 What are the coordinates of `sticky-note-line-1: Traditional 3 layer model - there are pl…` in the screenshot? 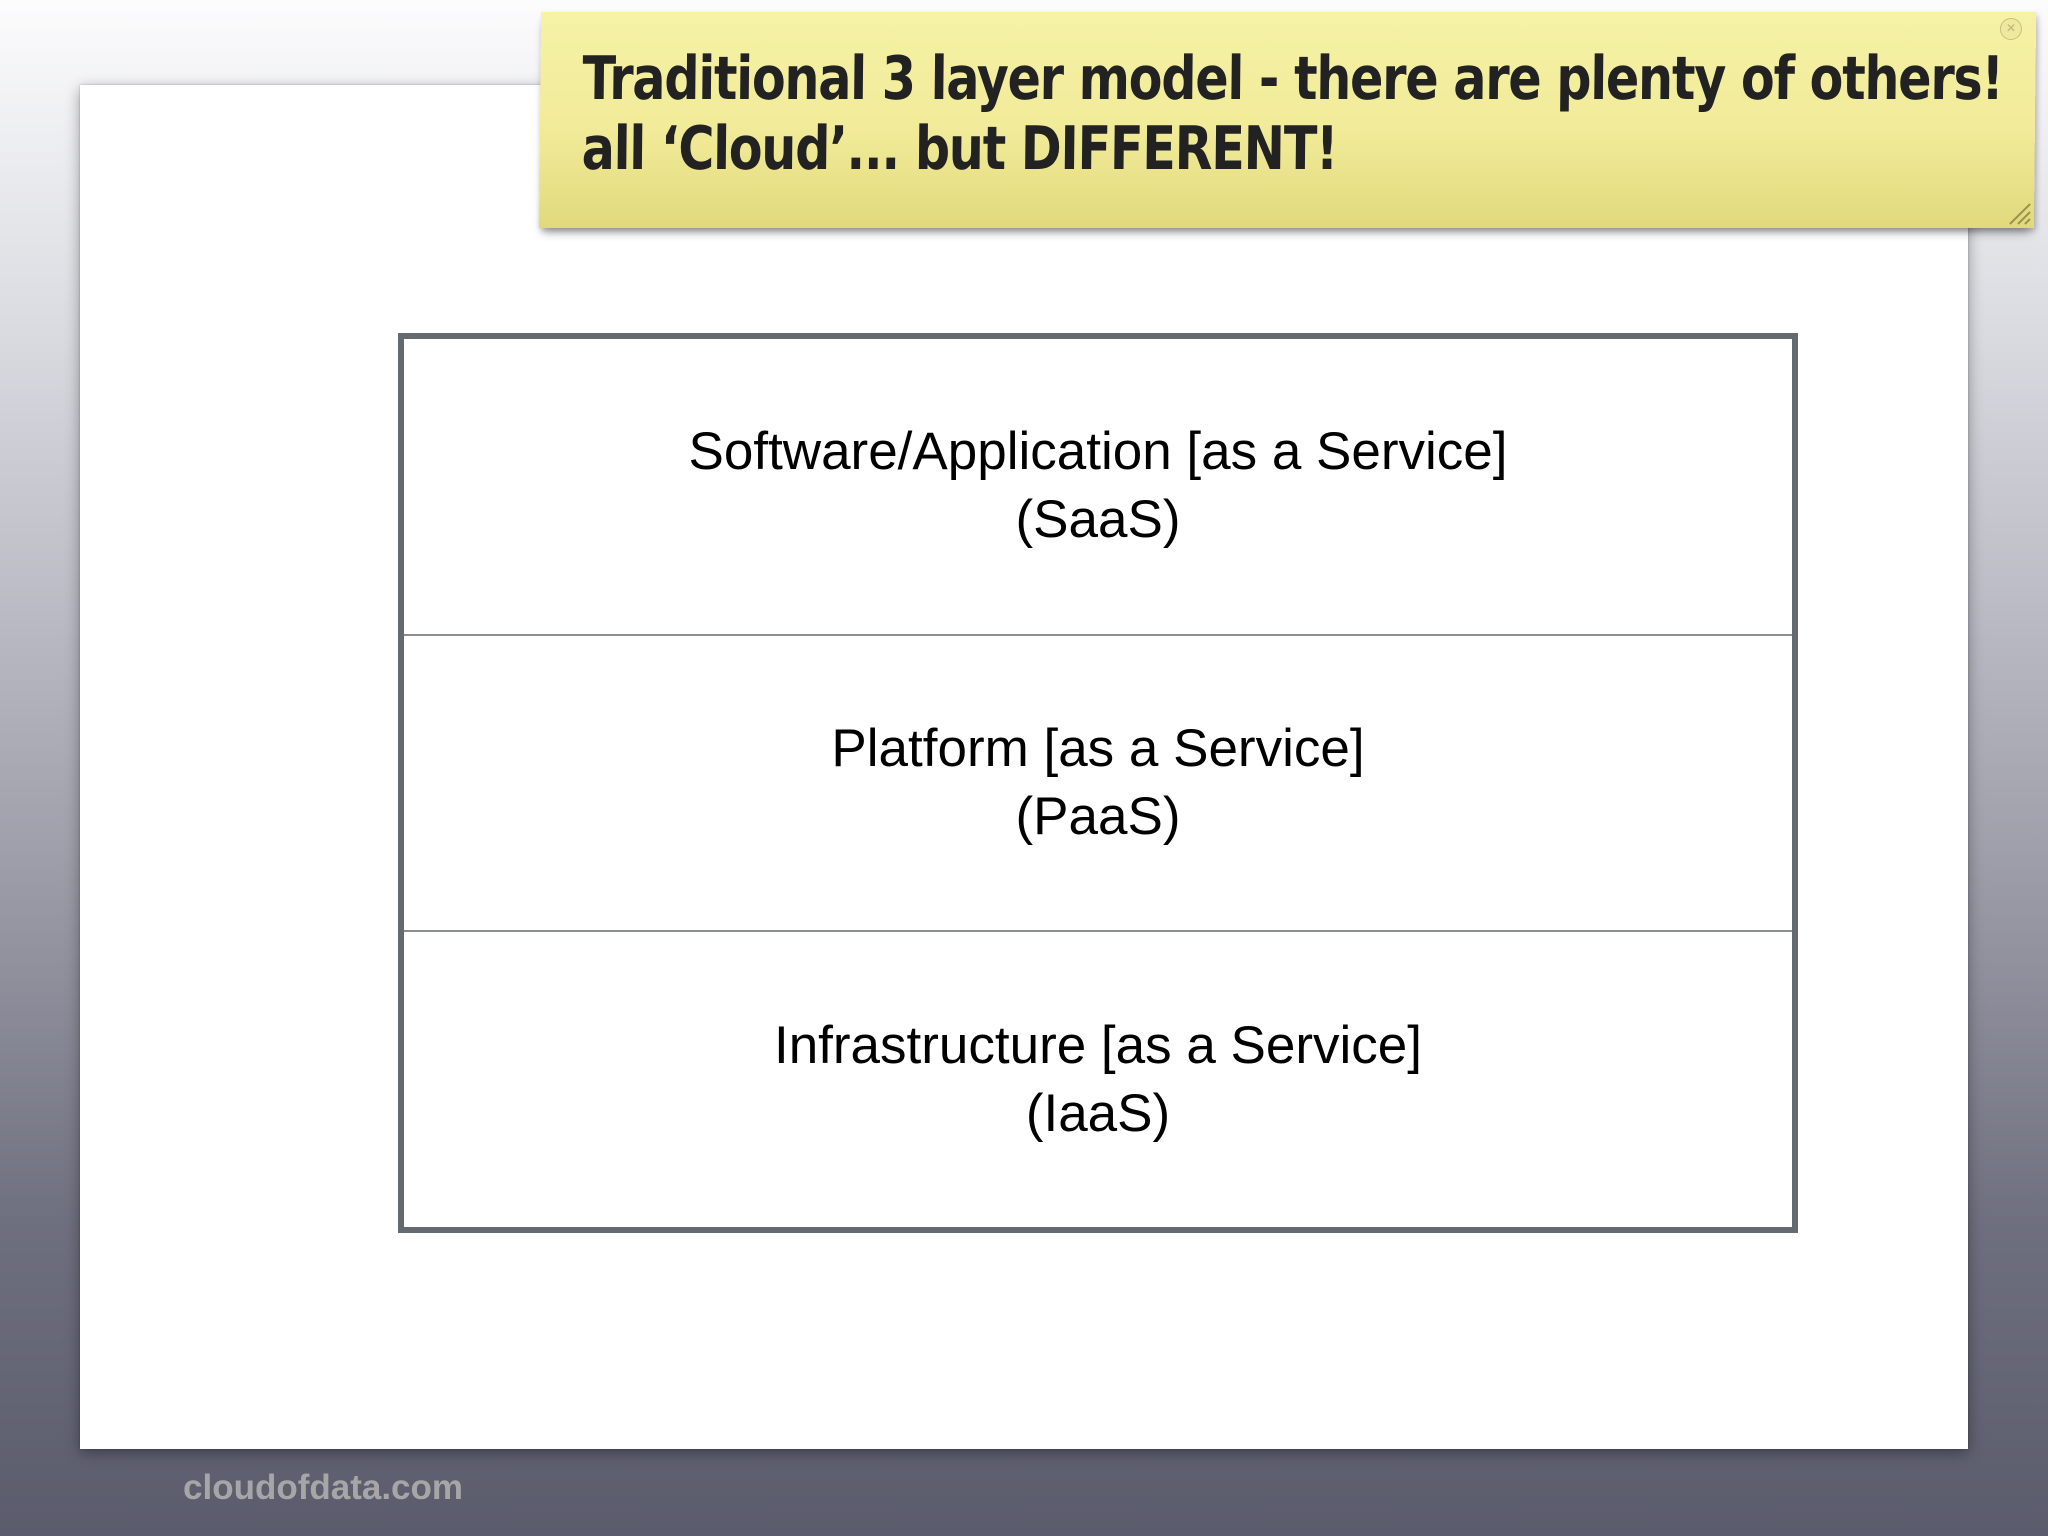 It's located at (1293, 79).